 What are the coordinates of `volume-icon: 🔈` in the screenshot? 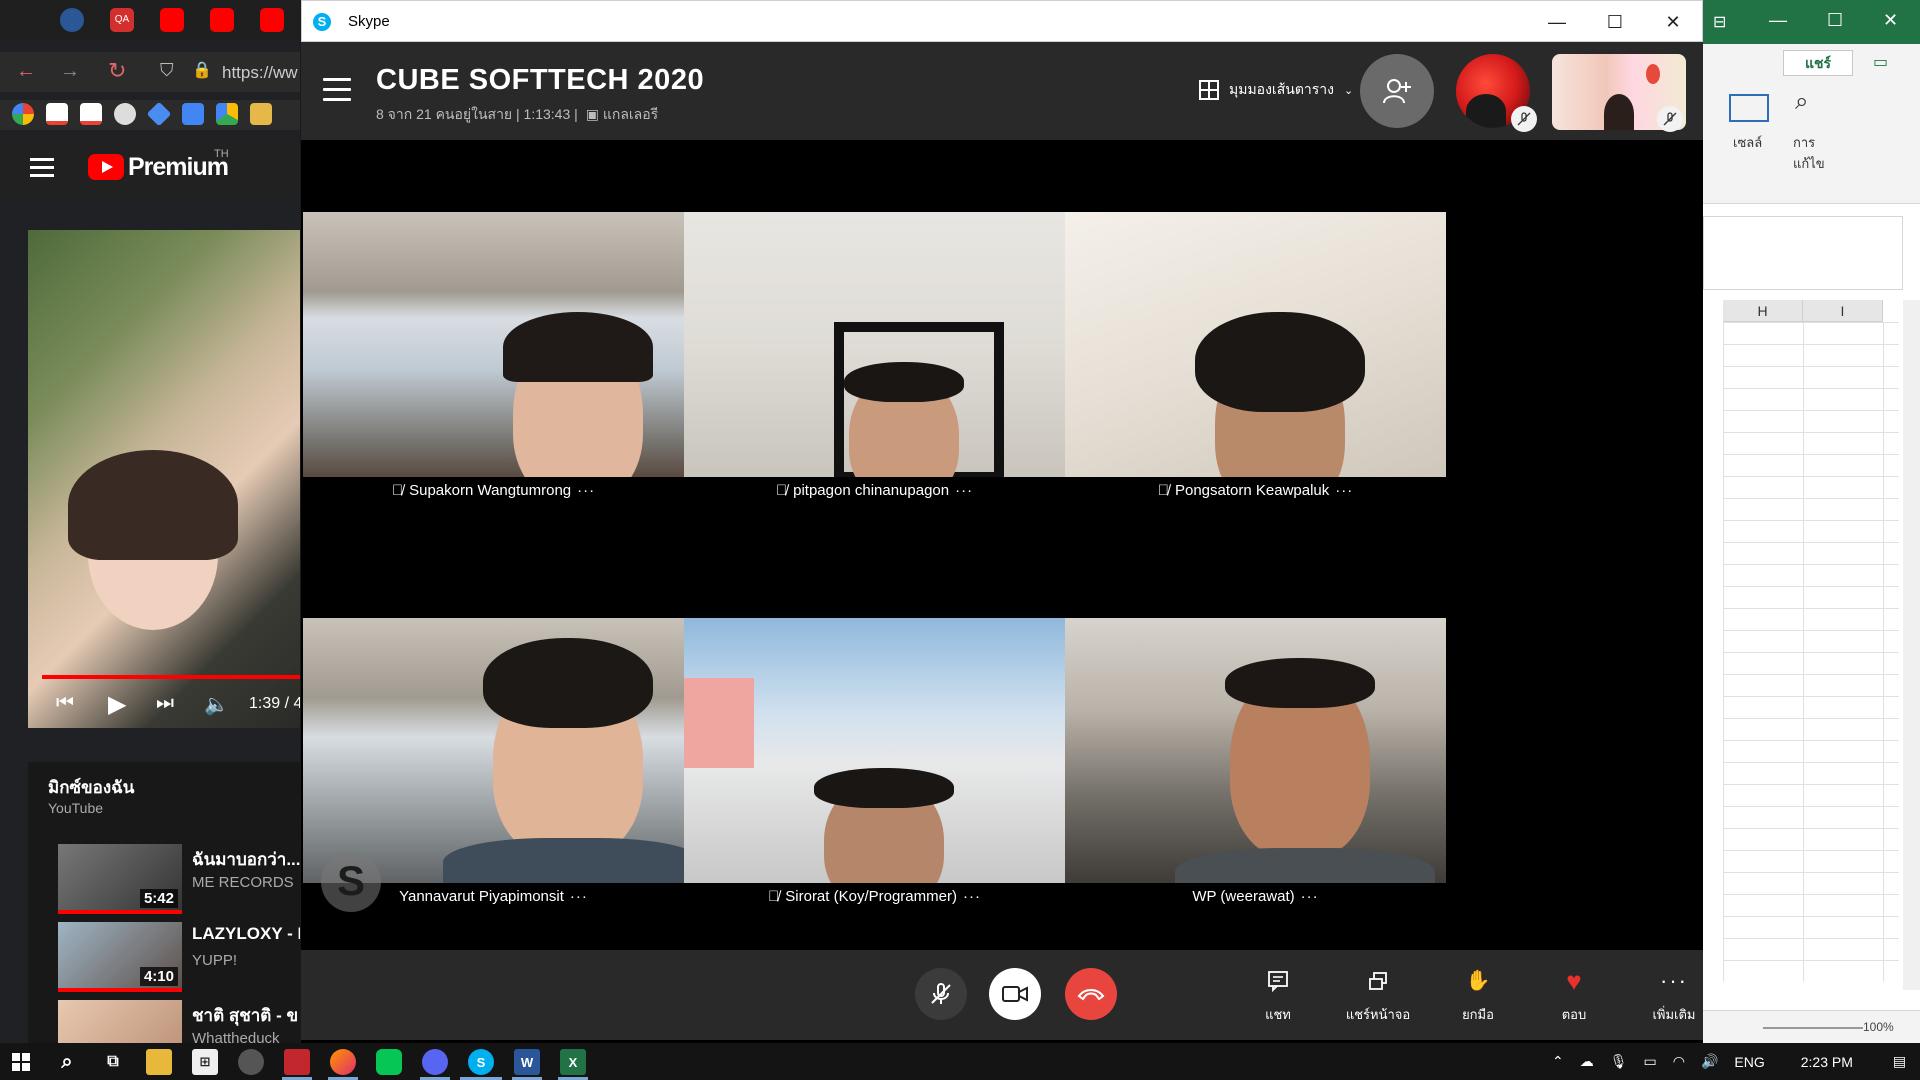 It's located at (216, 704).